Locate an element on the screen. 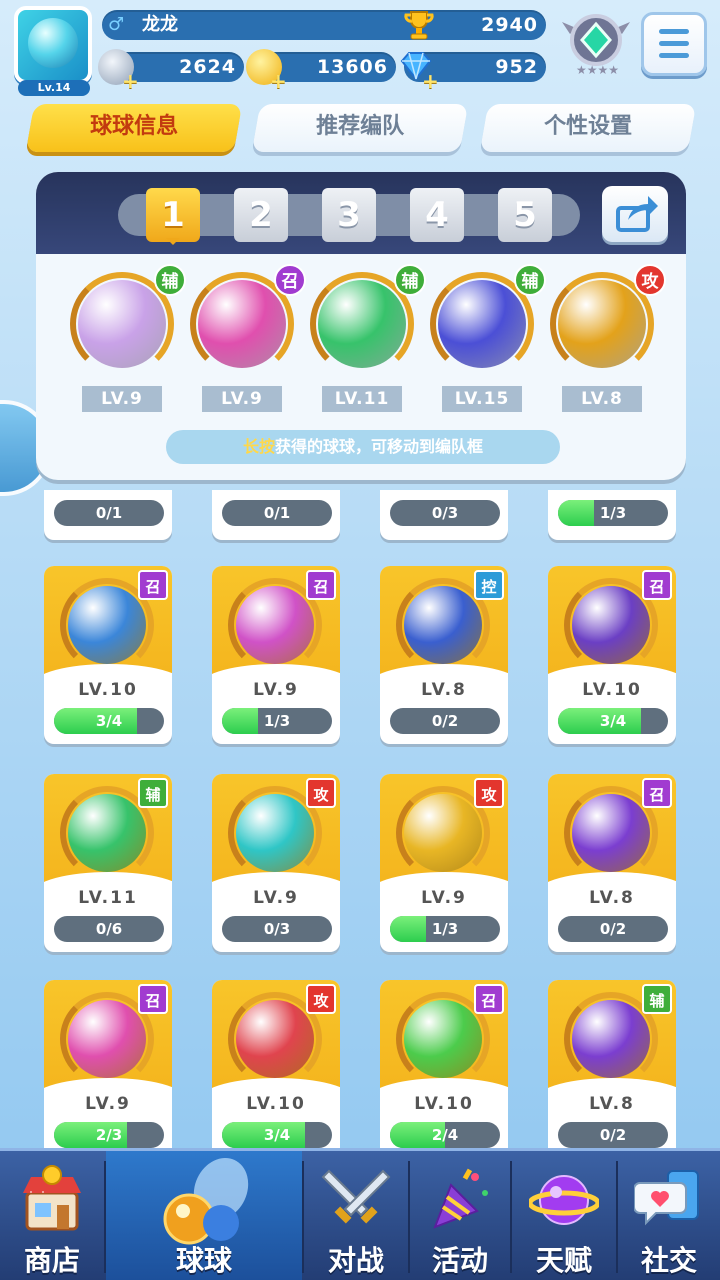 This screenshot has width=720, height=1280. menu-button is located at coordinates (674, 44).